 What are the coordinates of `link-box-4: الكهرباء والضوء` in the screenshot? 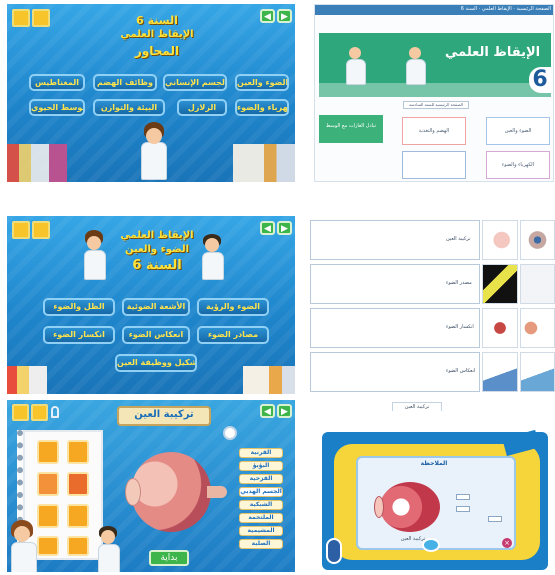 It's located at (518, 165).